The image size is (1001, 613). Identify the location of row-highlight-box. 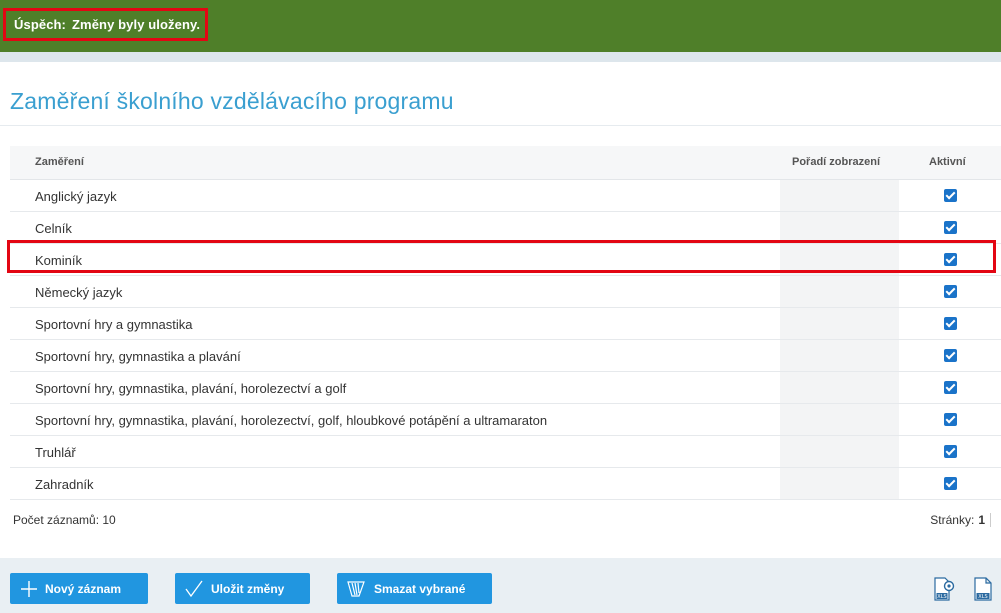
(501, 256).